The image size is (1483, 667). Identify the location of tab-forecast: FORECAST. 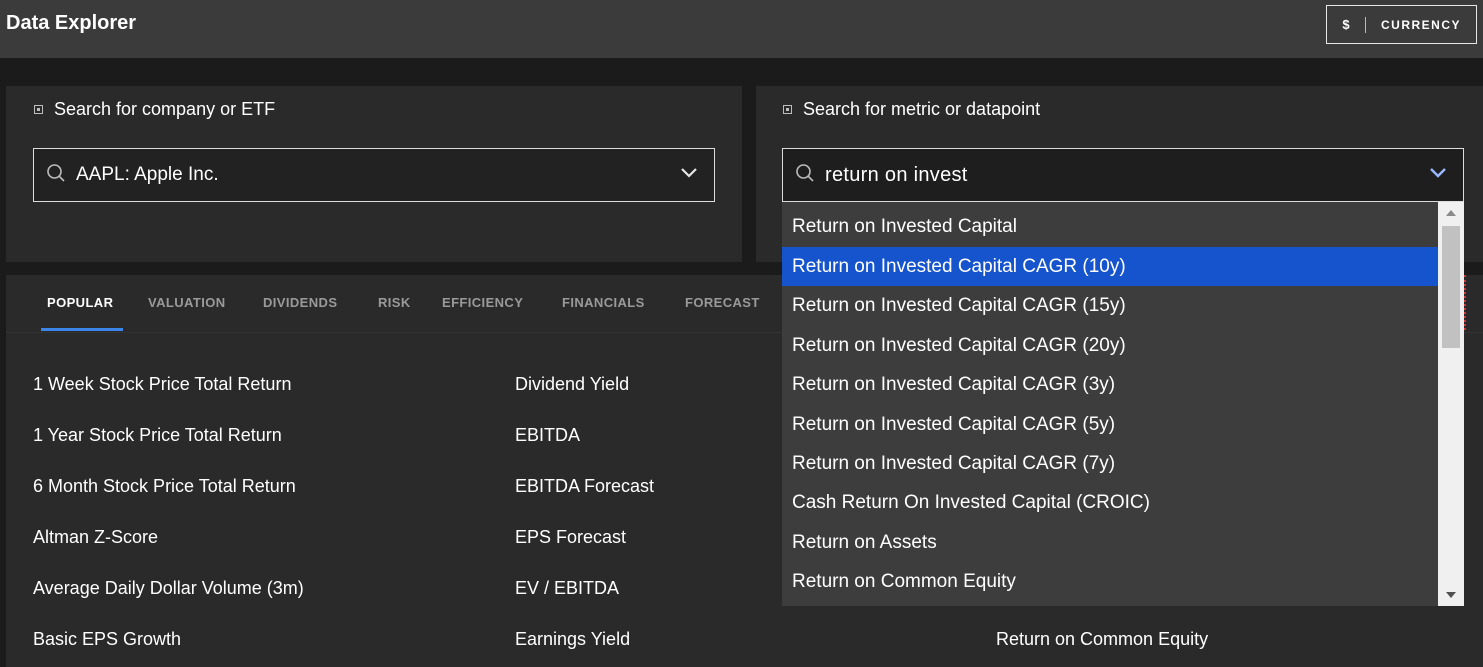
(722, 302).